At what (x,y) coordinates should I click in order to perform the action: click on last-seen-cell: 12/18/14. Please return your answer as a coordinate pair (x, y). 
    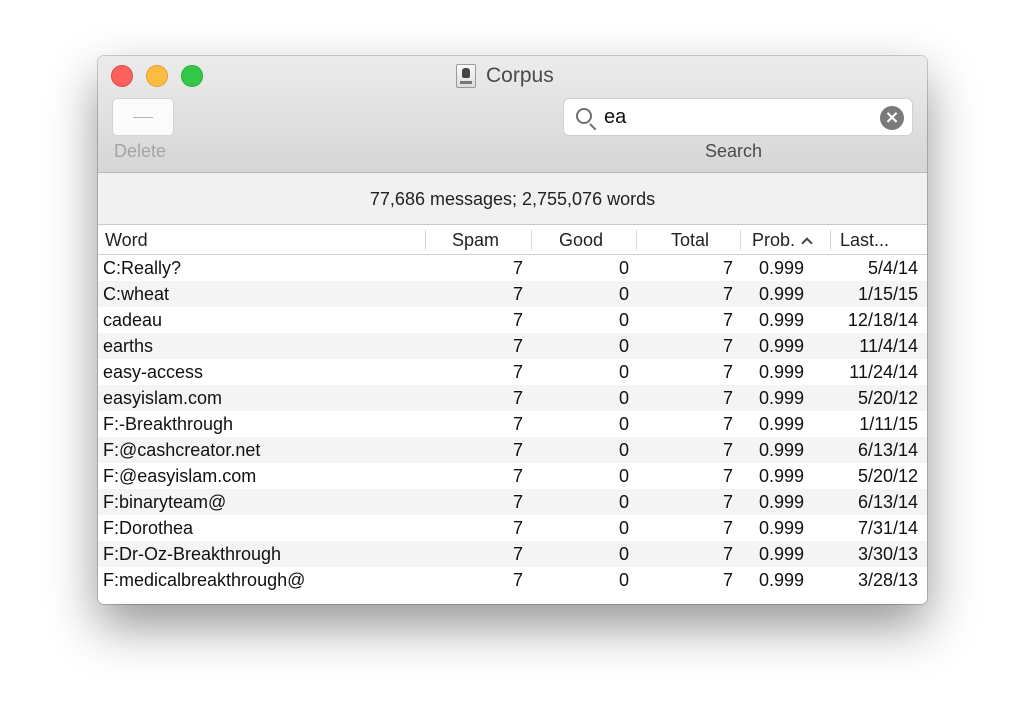
    Looking at the image, I should click on (882, 320).